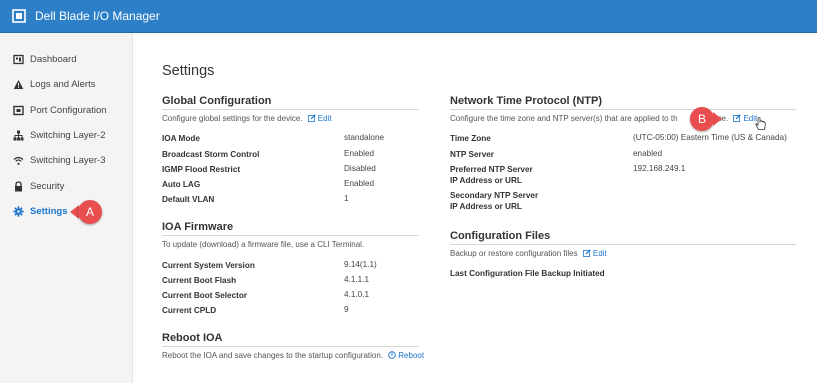 This screenshot has height=383, width=817. Describe the element at coordinates (211, 154) in the screenshot. I see `broadcast-storm-control-label: Broadcast Storm Control` at that location.